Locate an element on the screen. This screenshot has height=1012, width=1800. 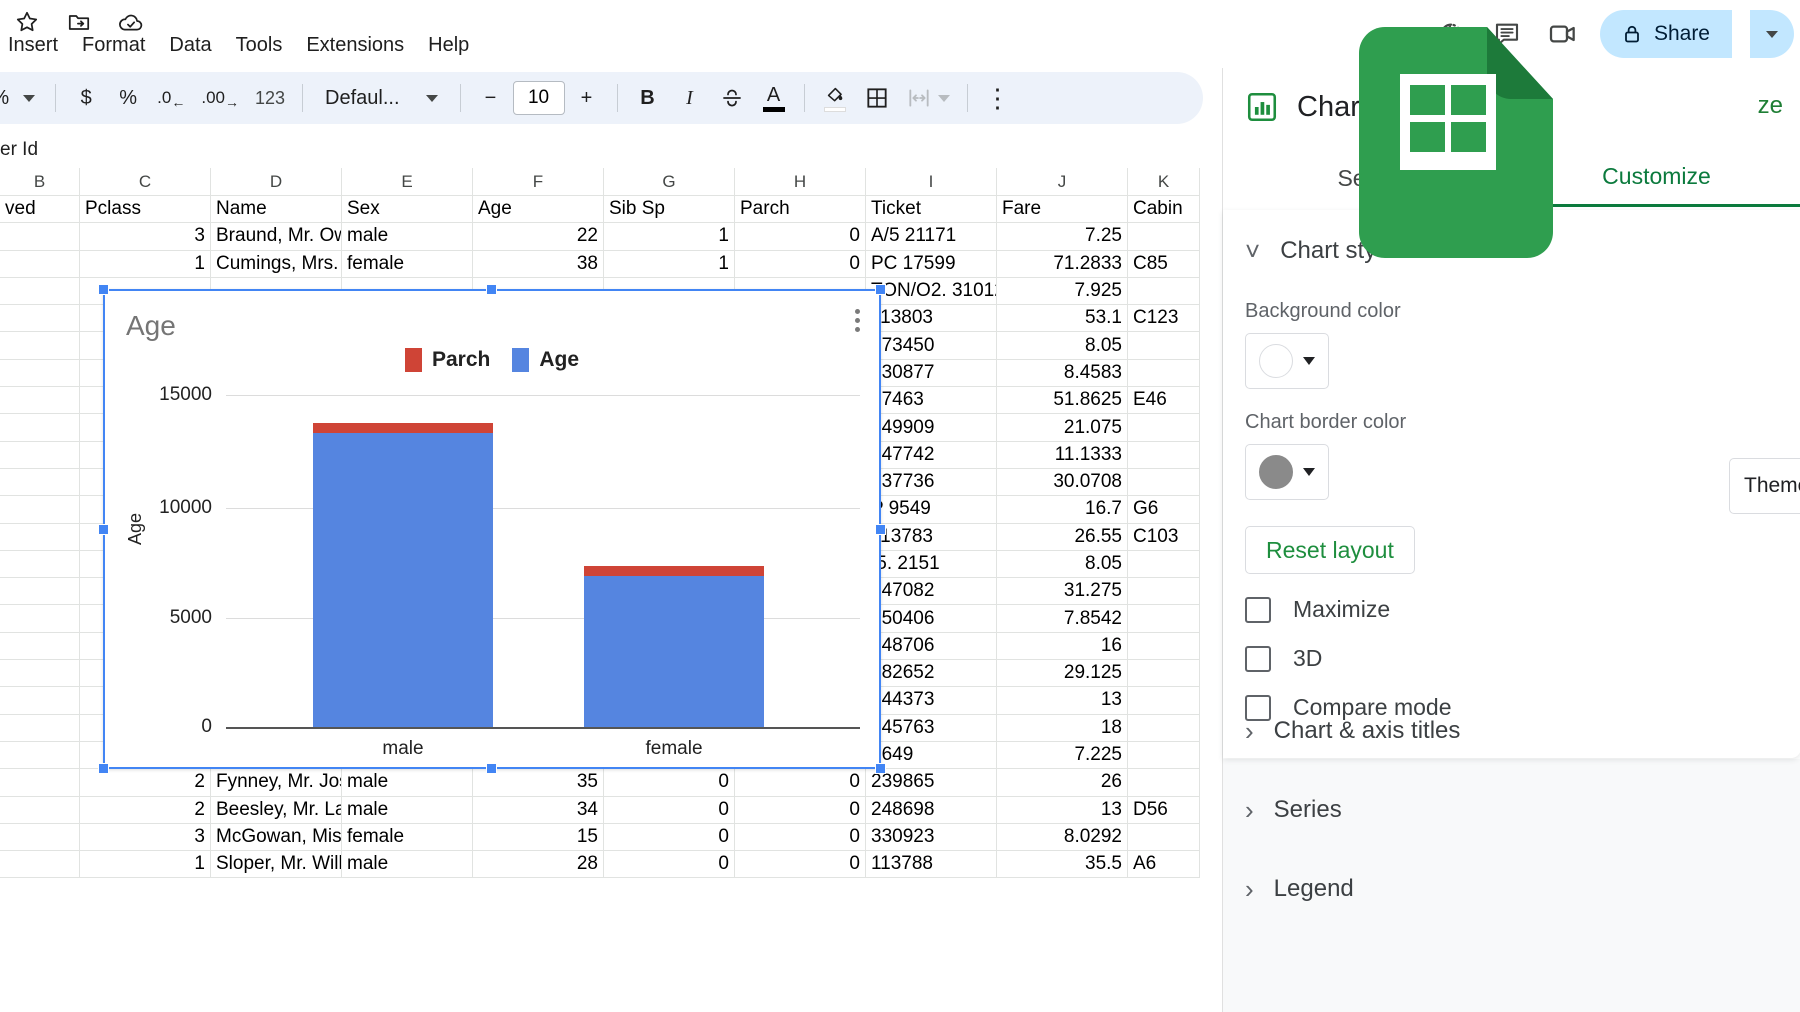
table-row: 2 Beesley, Mr. Lav male 34 0 0 248698 13 D56 is located at coordinates (600, 810).